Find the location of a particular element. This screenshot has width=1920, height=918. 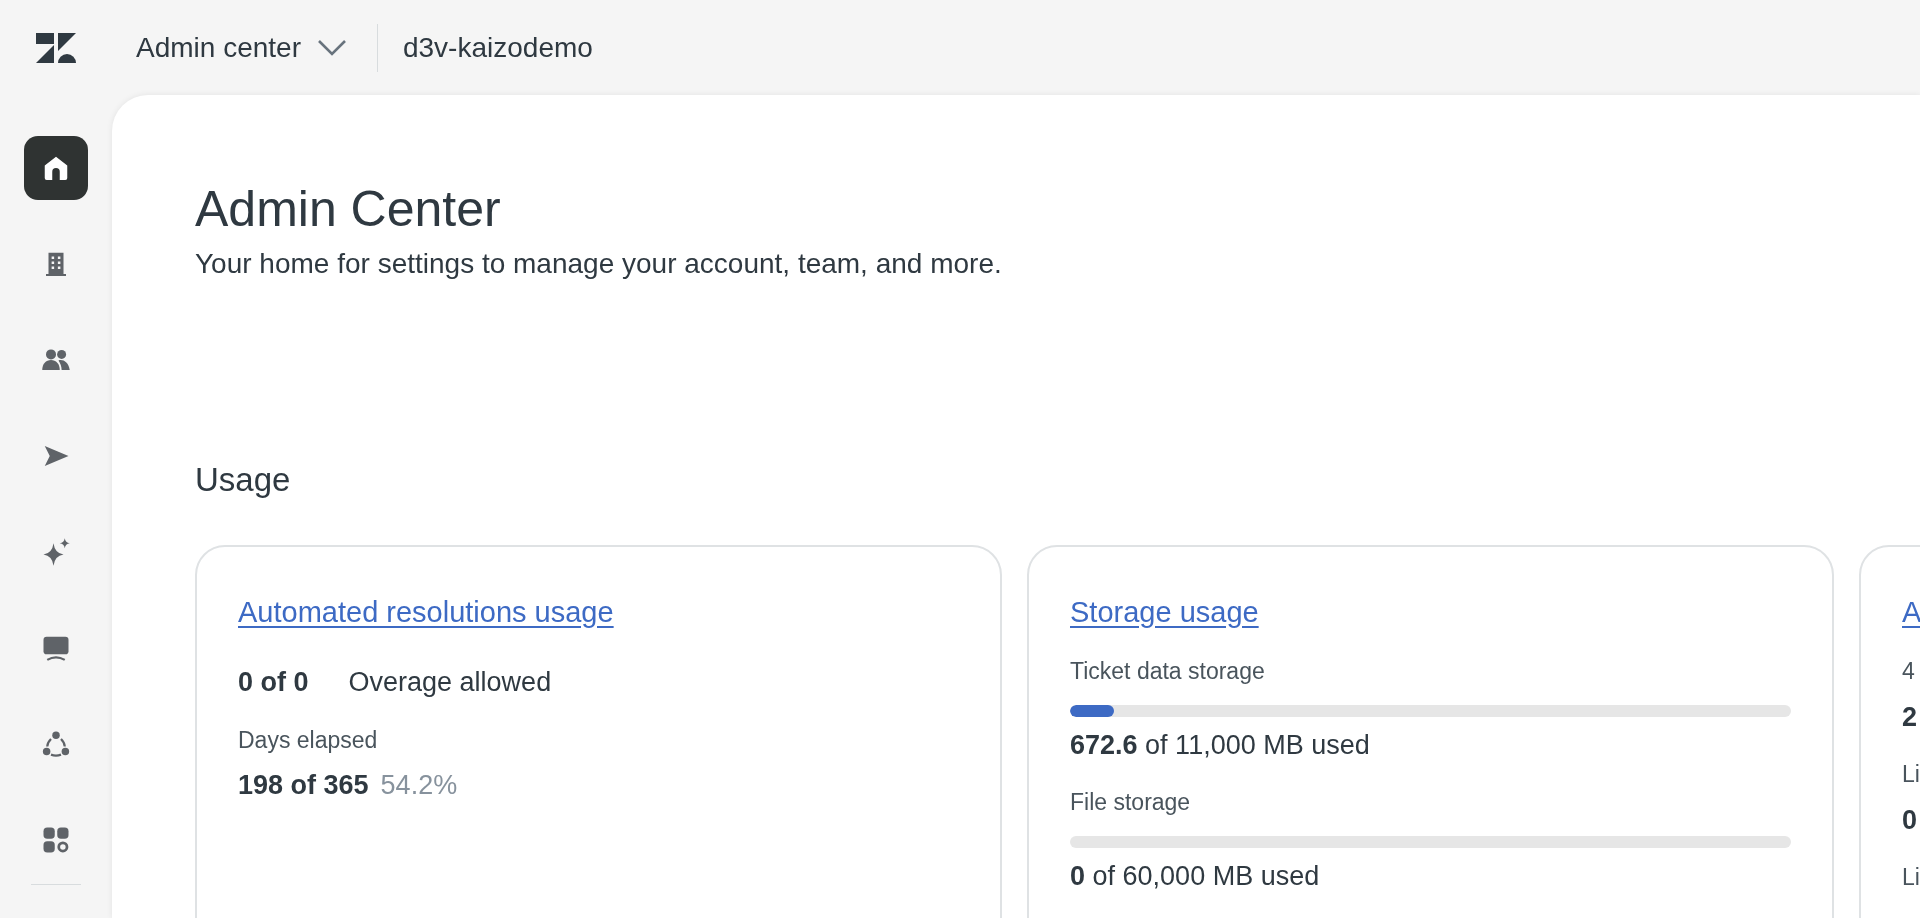

chevron-down-icon is located at coordinates (331, 47).